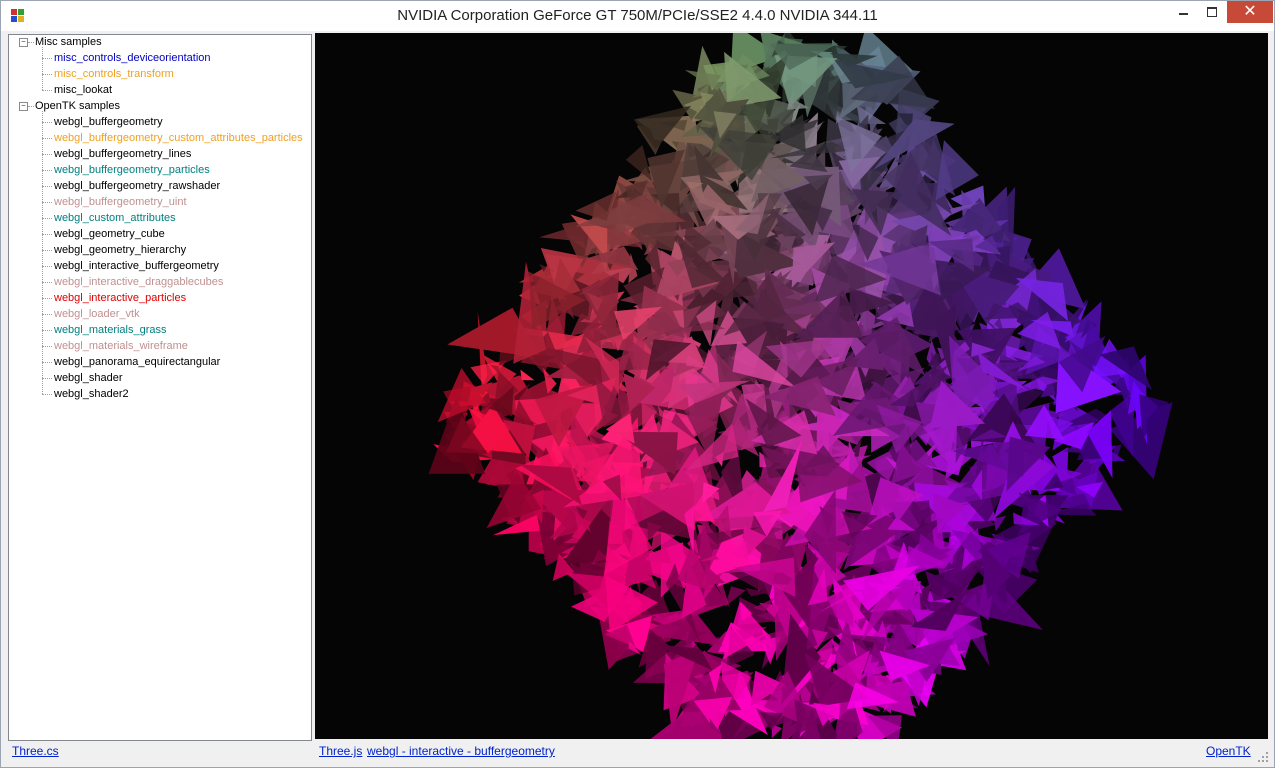  I want to click on tree-item: webgl_shader2, so click(91, 394).